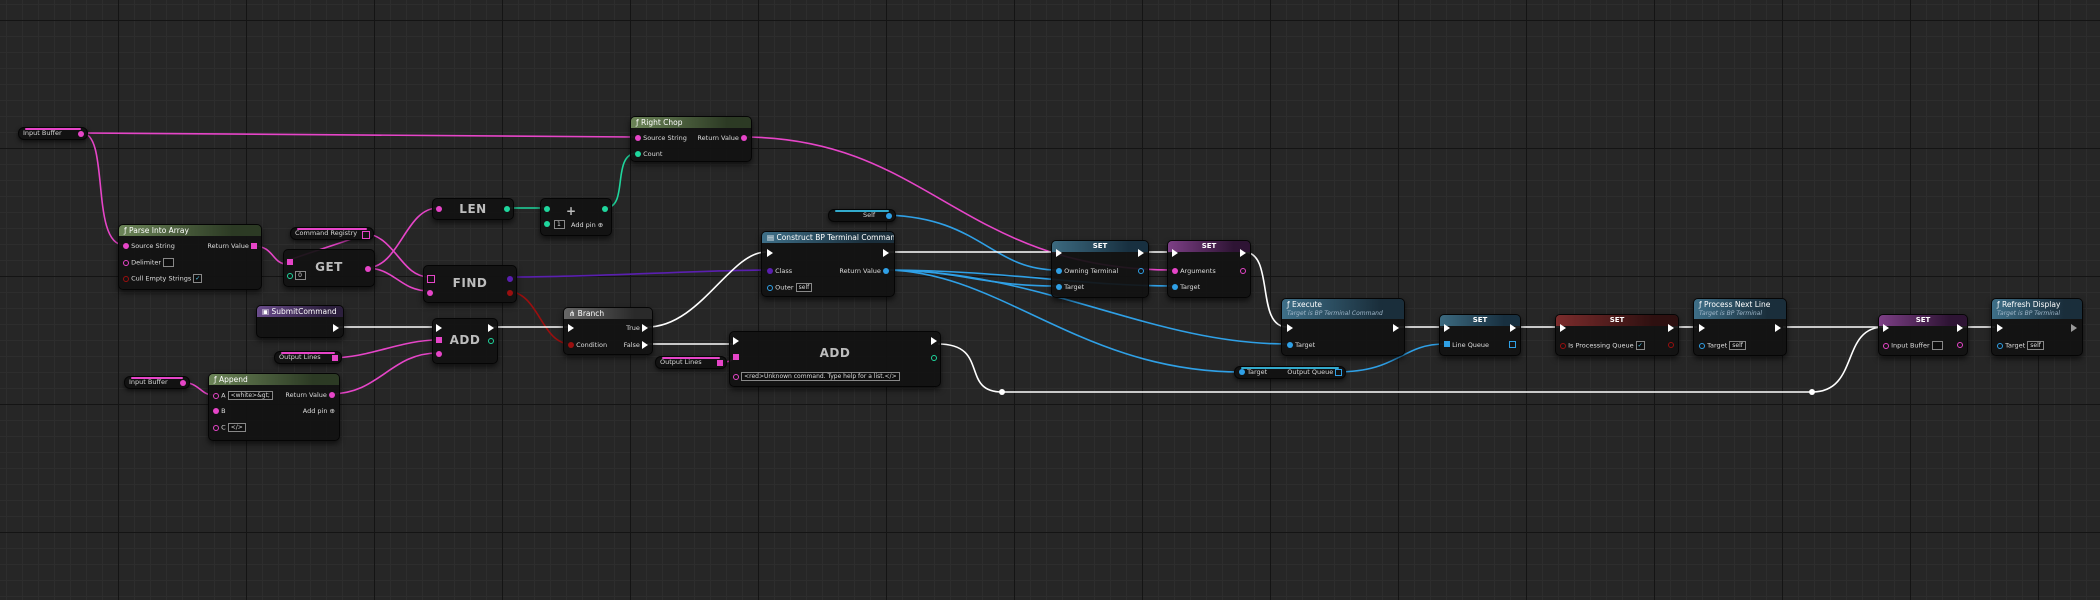  I want to click on set-proc-exec-out, so click(1671, 328).